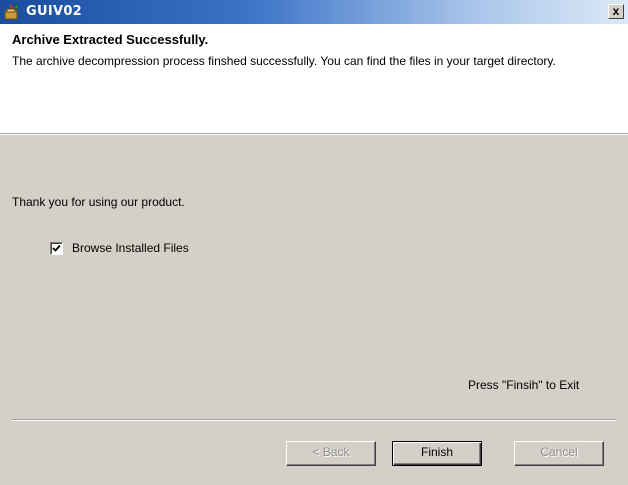 This screenshot has height=485, width=628. I want to click on browse-installed-files-label: Browse Installed Files, so click(130, 248).